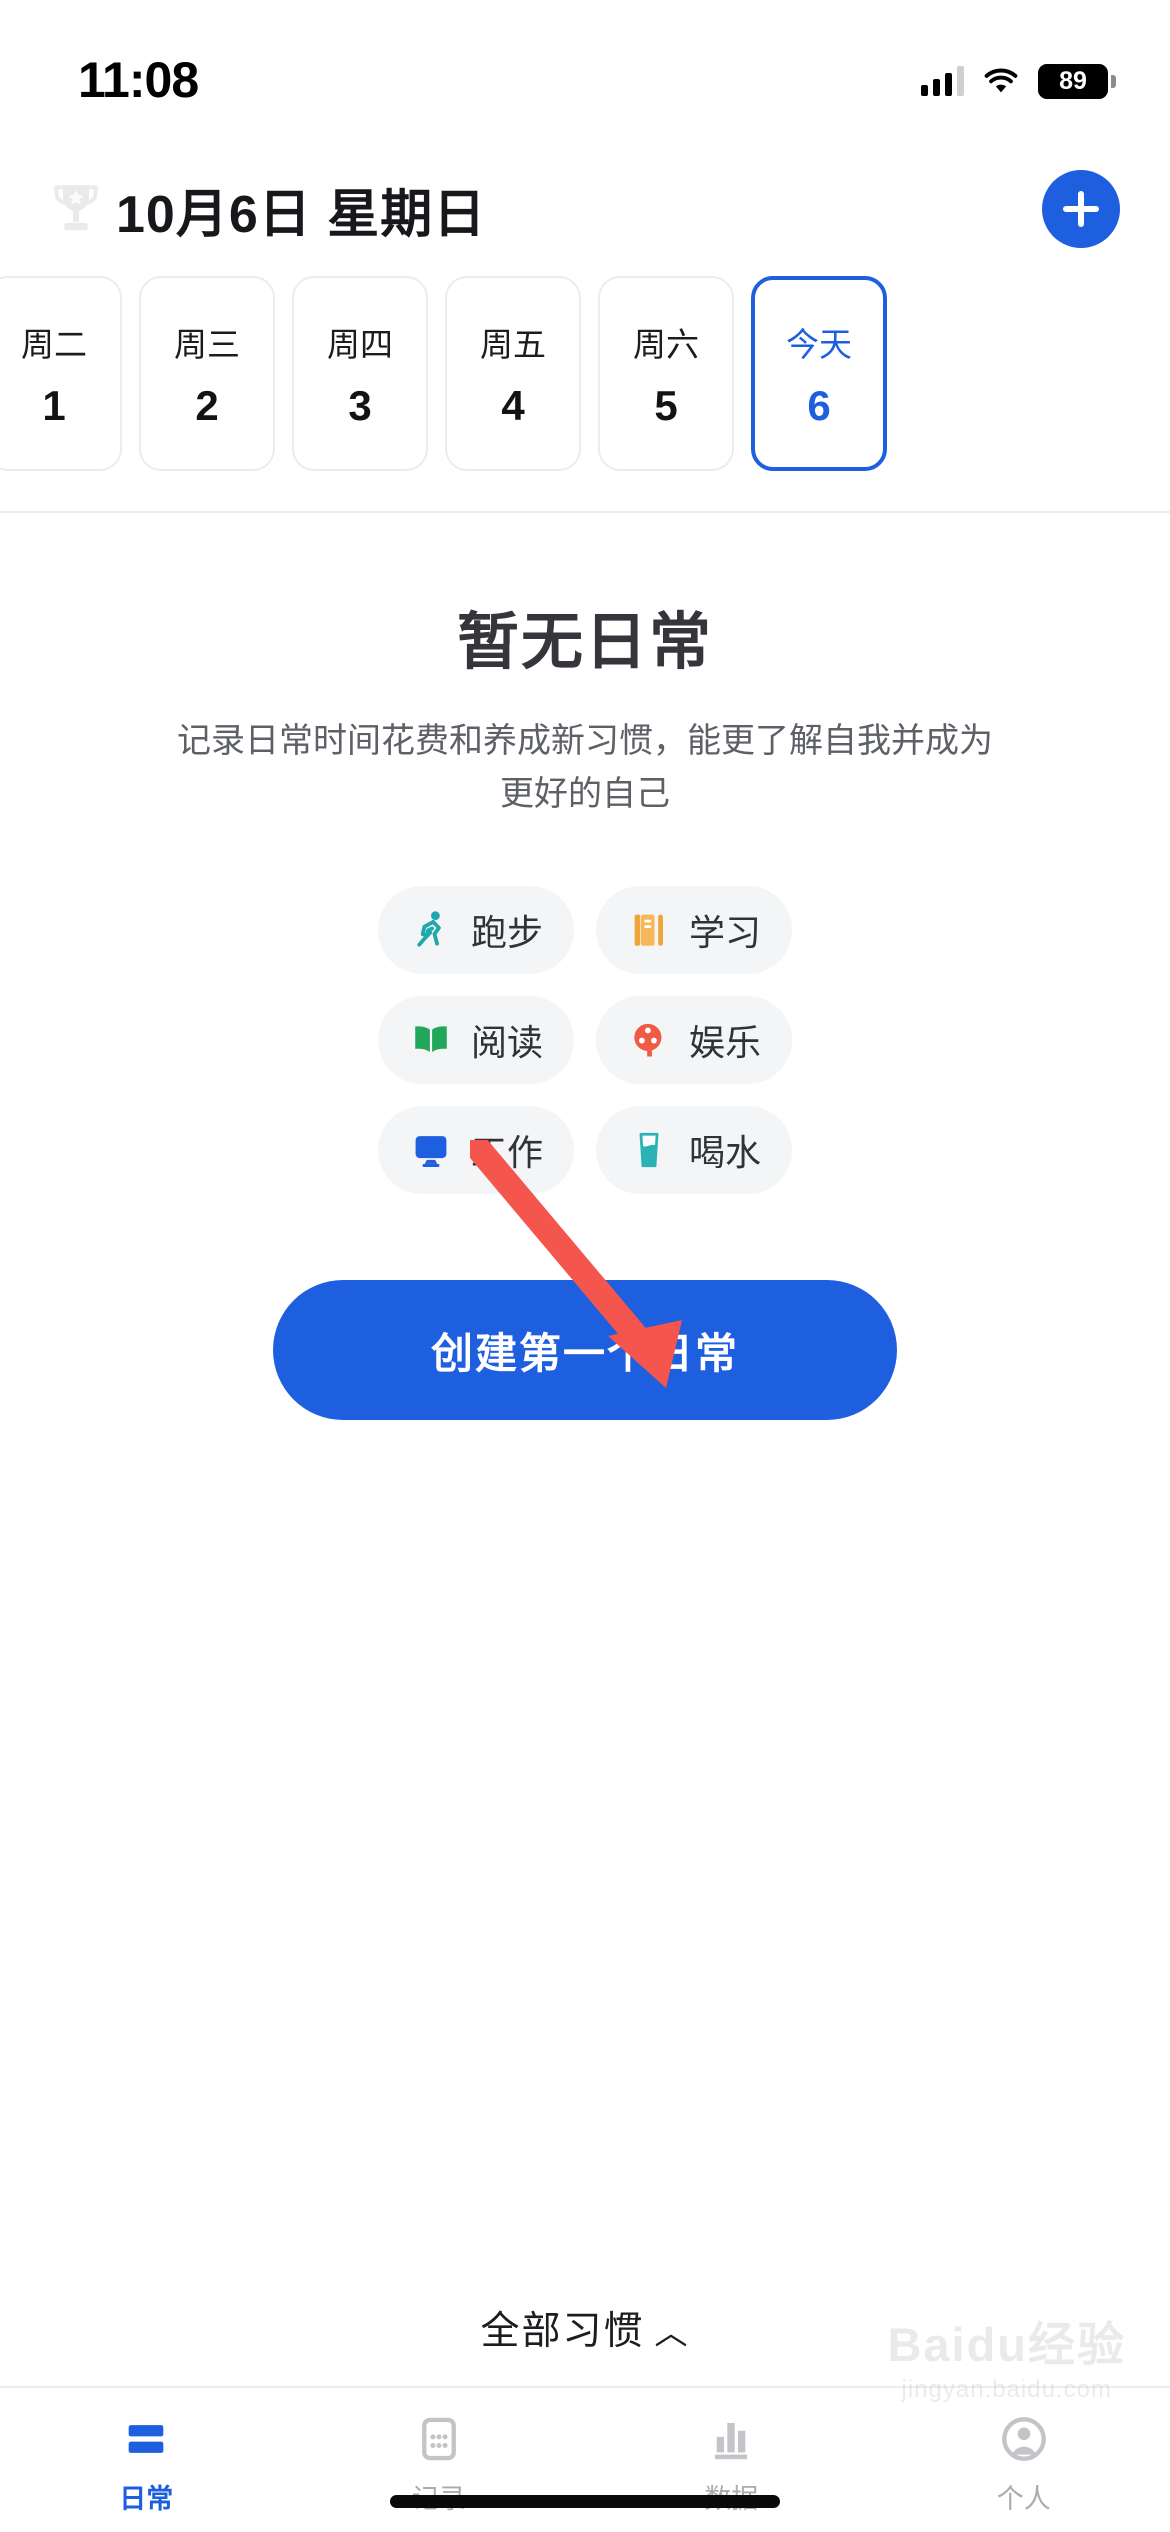 This screenshot has width=1170, height=2532. What do you see at coordinates (724, 1043) in the screenshot?
I see `suggestion-chip-label: 娱乐` at bounding box center [724, 1043].